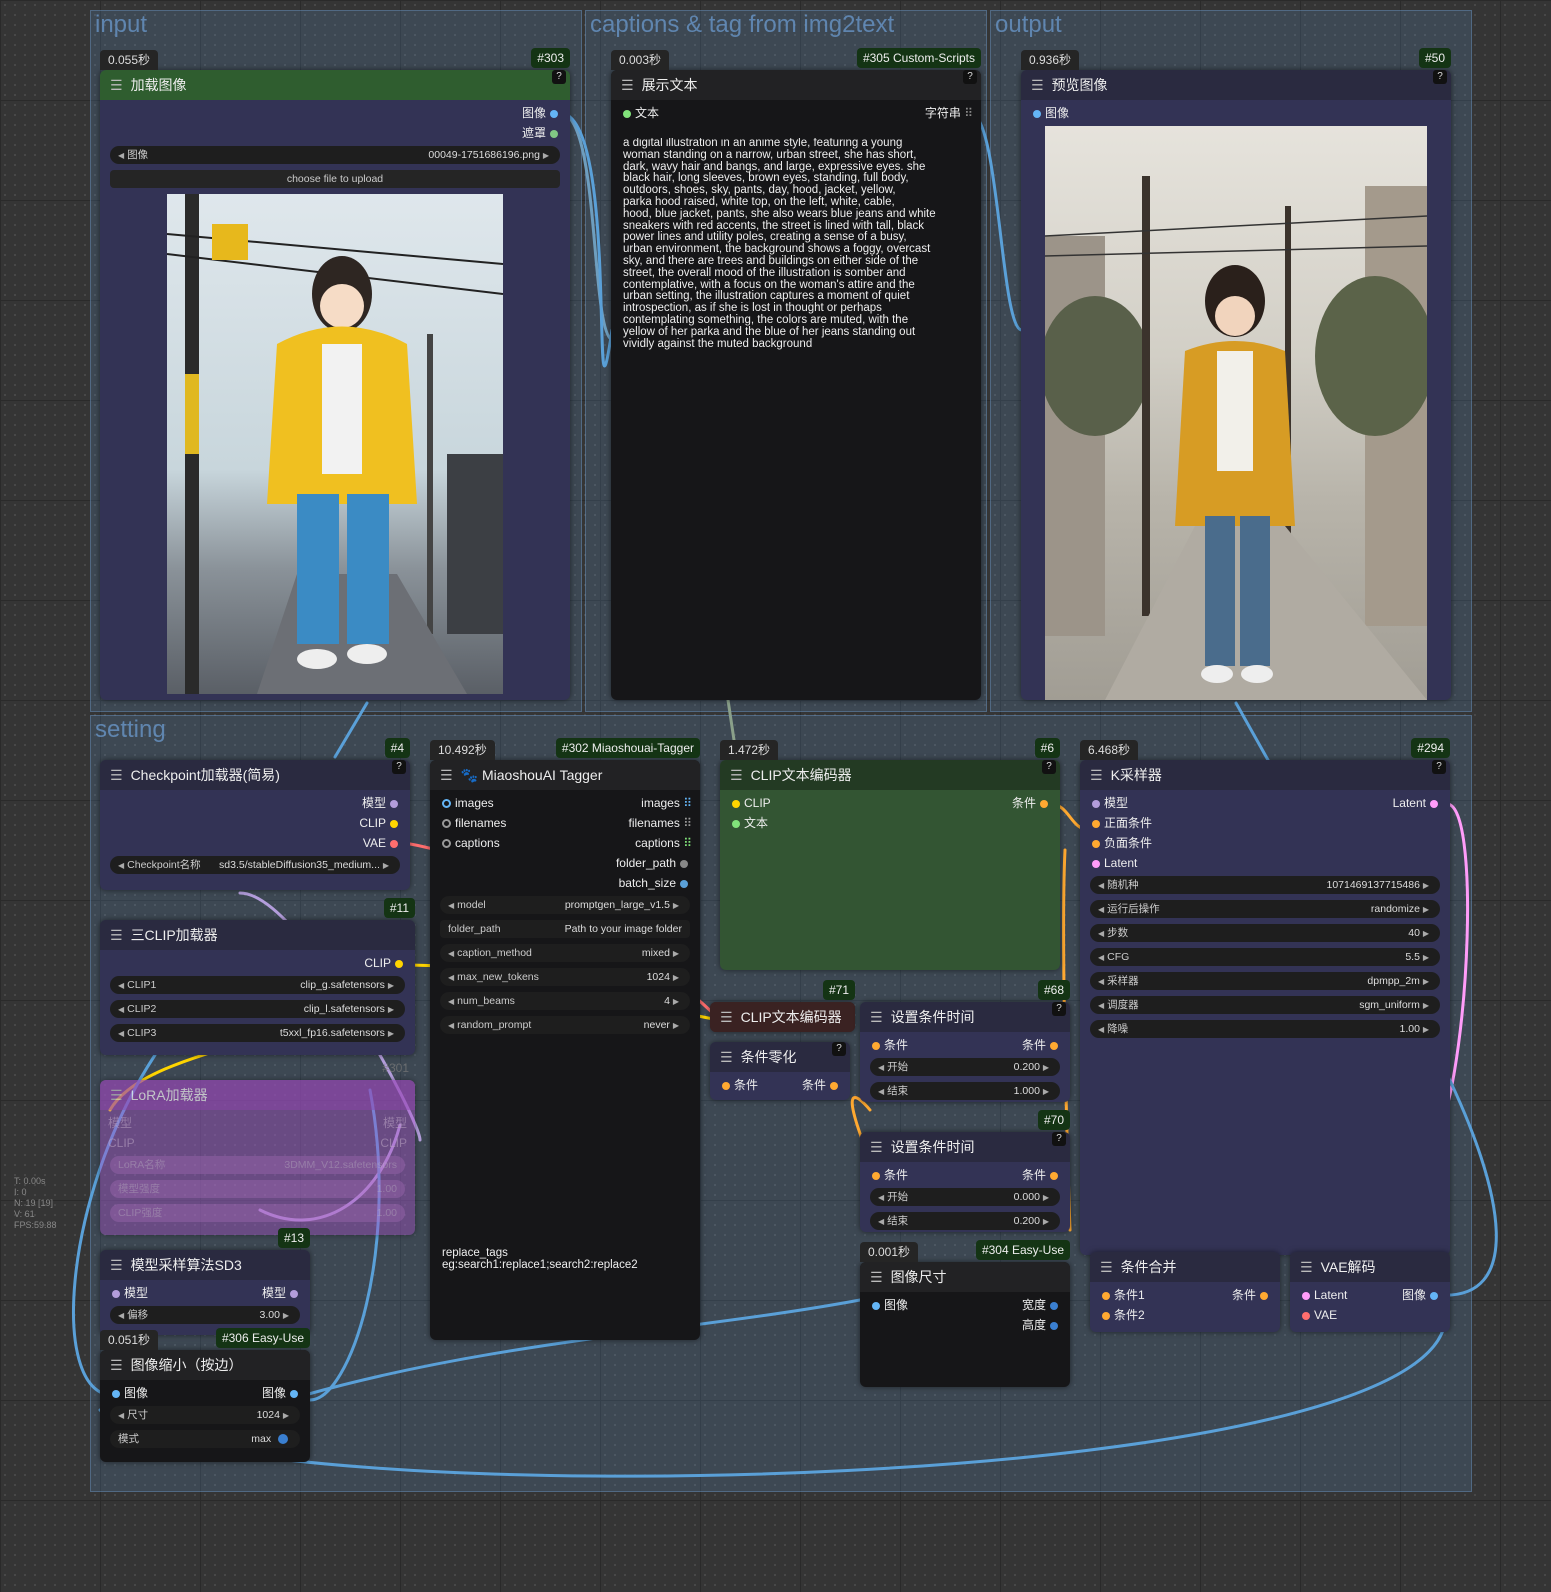  Describe the element at coordinates (205, 1281) in the screenshot. I see `sd3-sampling-node: #13 ☰ 模型采样算法SD3 模型 模型 ◀ 偏移 3.00 ▶` at that location.